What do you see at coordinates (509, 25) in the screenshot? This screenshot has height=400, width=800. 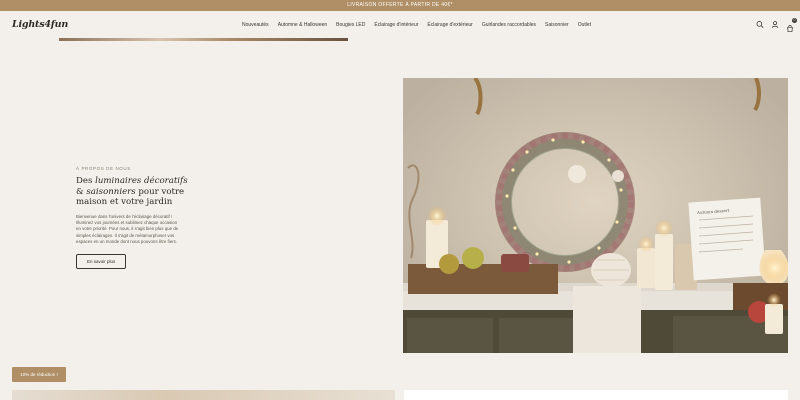 I see `nav-item-guirlandes: Guirlandes raccordables` at bounding box center [509, 25].